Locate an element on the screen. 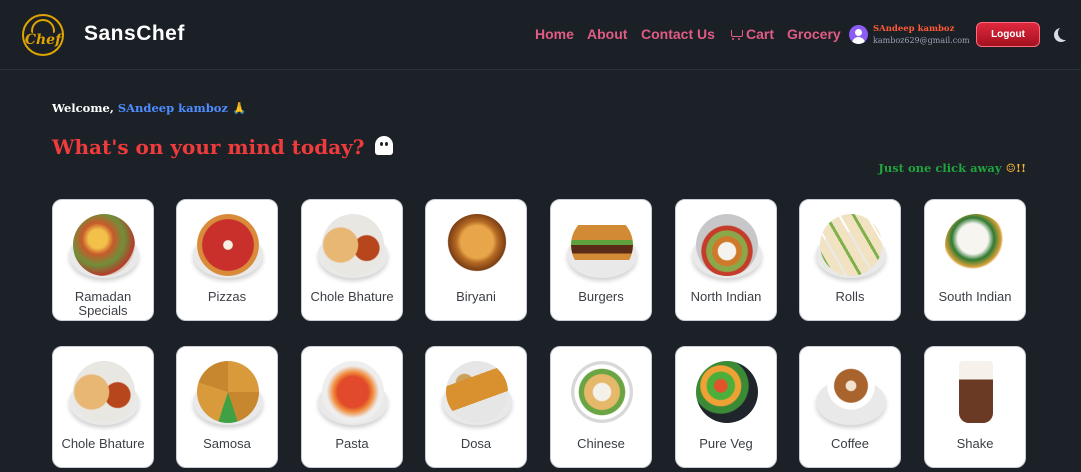 Image resolution: width=1081 pixels, height=472 pixels. category-label: Ramadan Specials is located at coordinates (103, 303).